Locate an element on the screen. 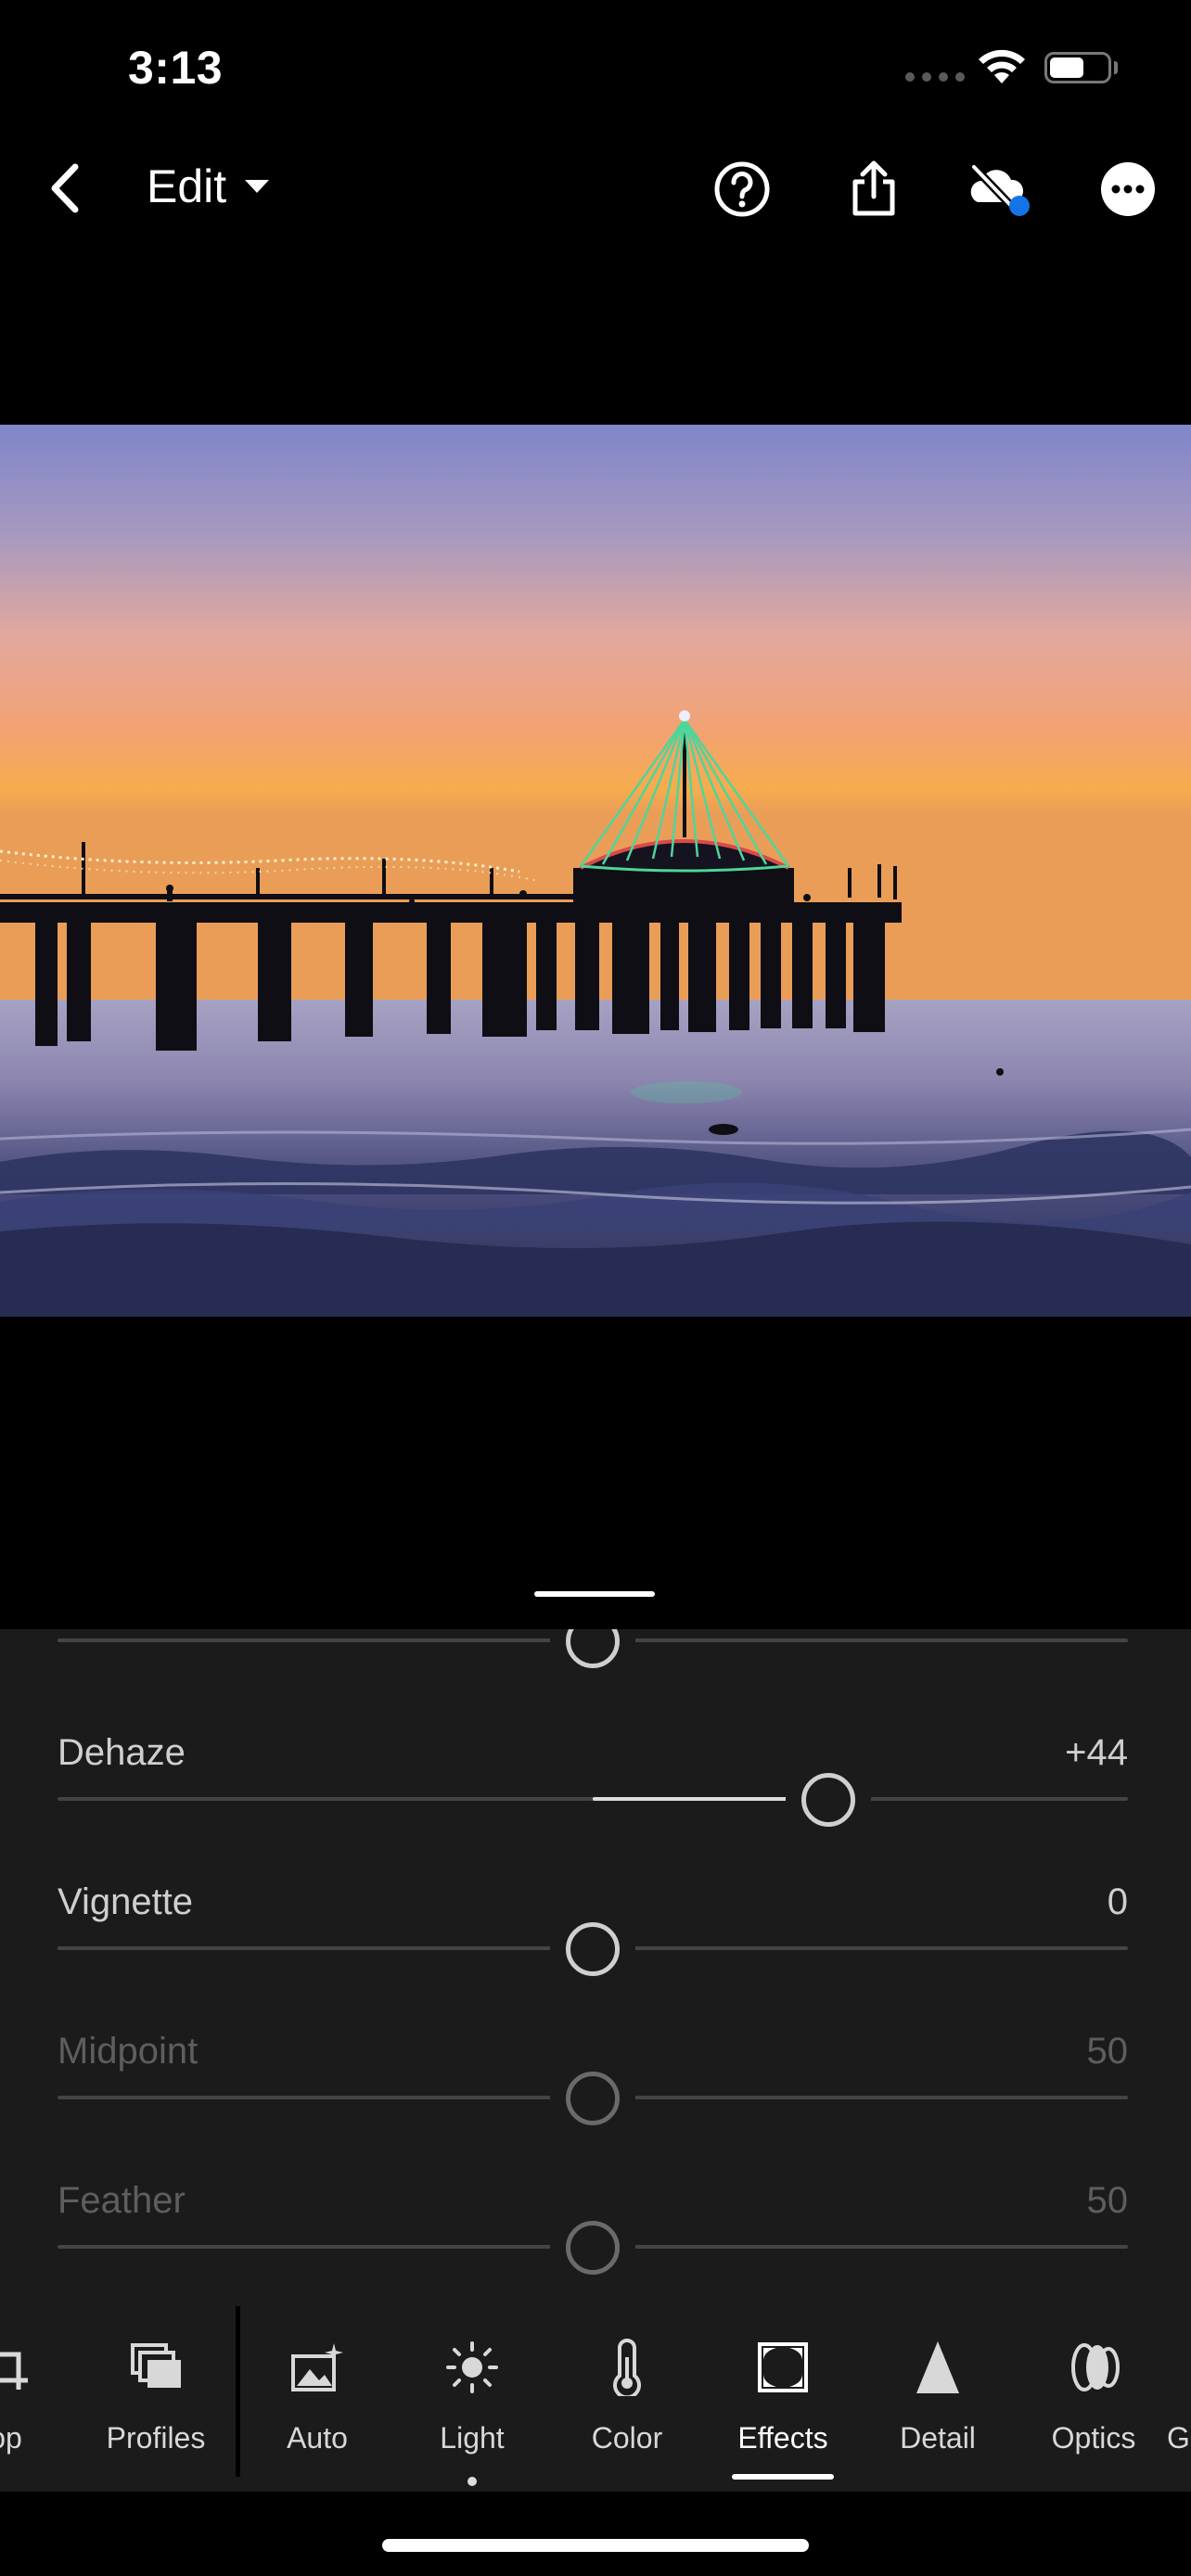 The height and width of the screenshot is (2576, 1191). auto-icon is located at coordinates (317, 2367).